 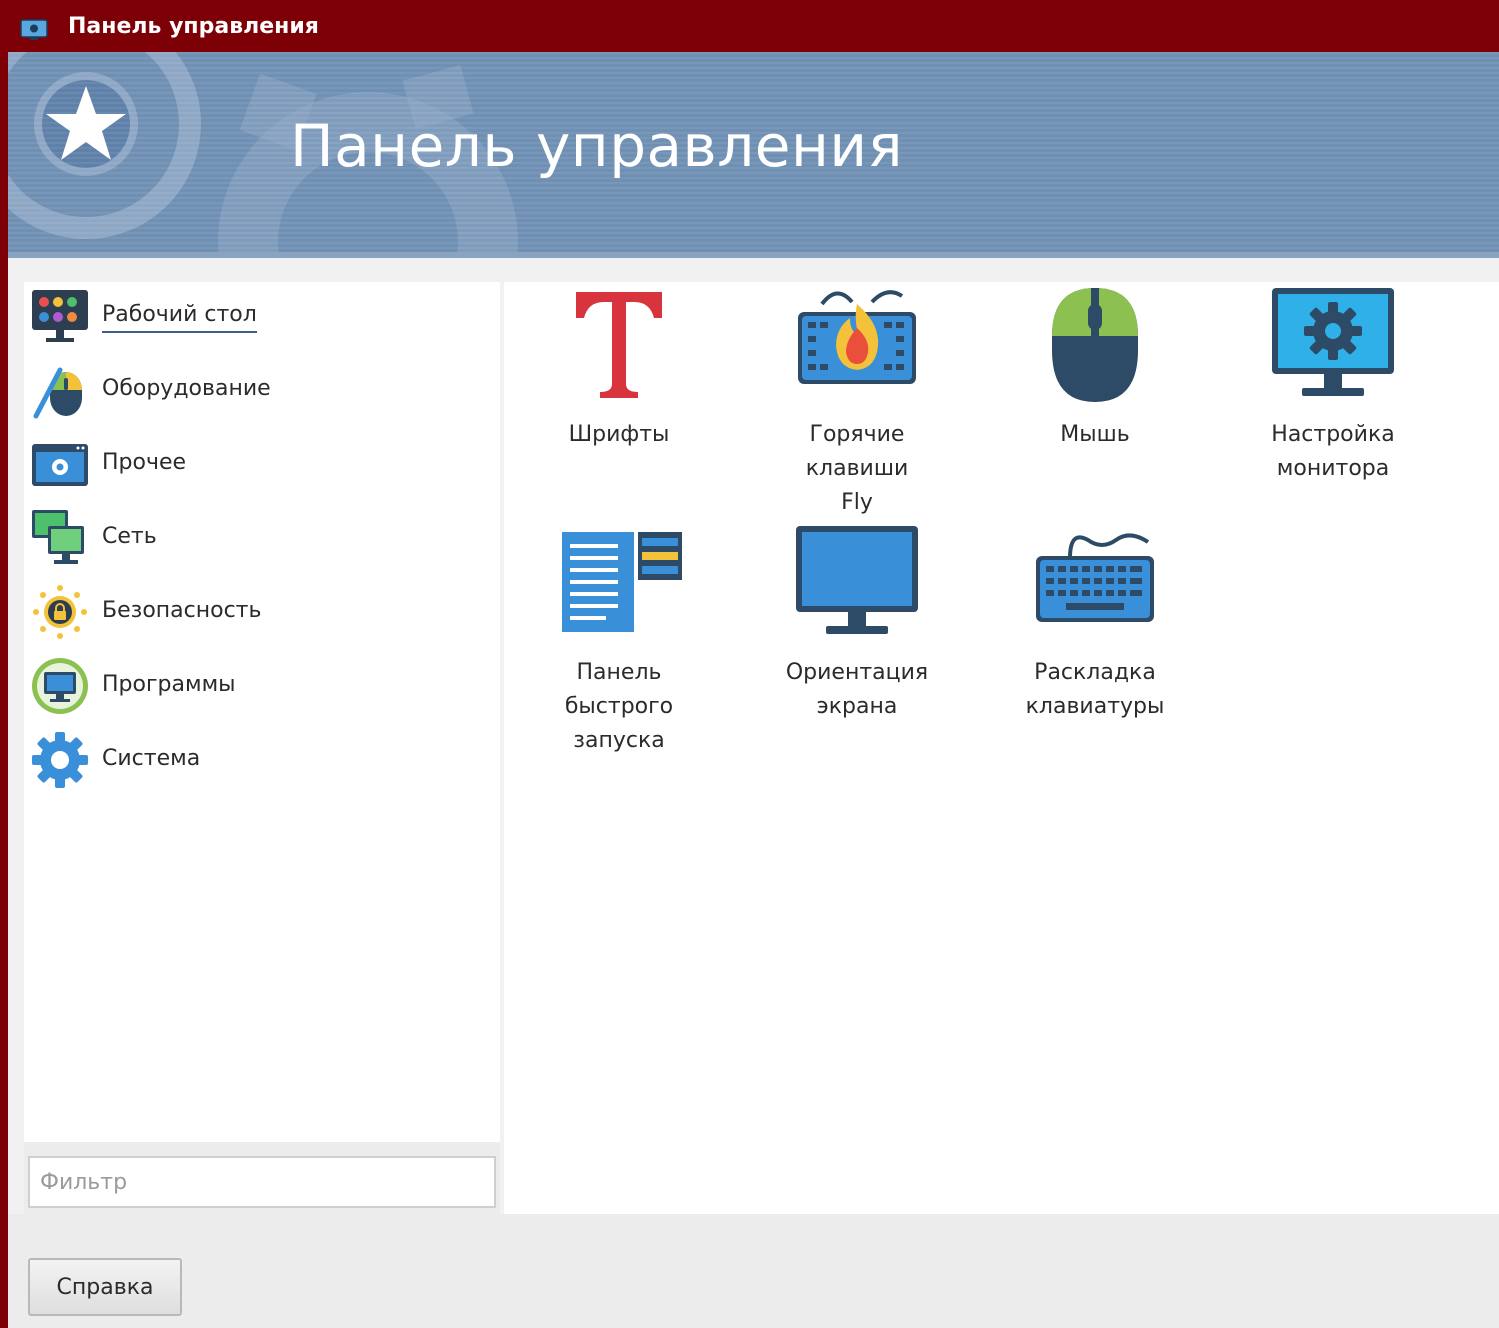 What do you see at coordinates (179, 317) in the screenshot?
I see `sidebar-item-label: Рабочий стол` at bounding box center [179, 317].